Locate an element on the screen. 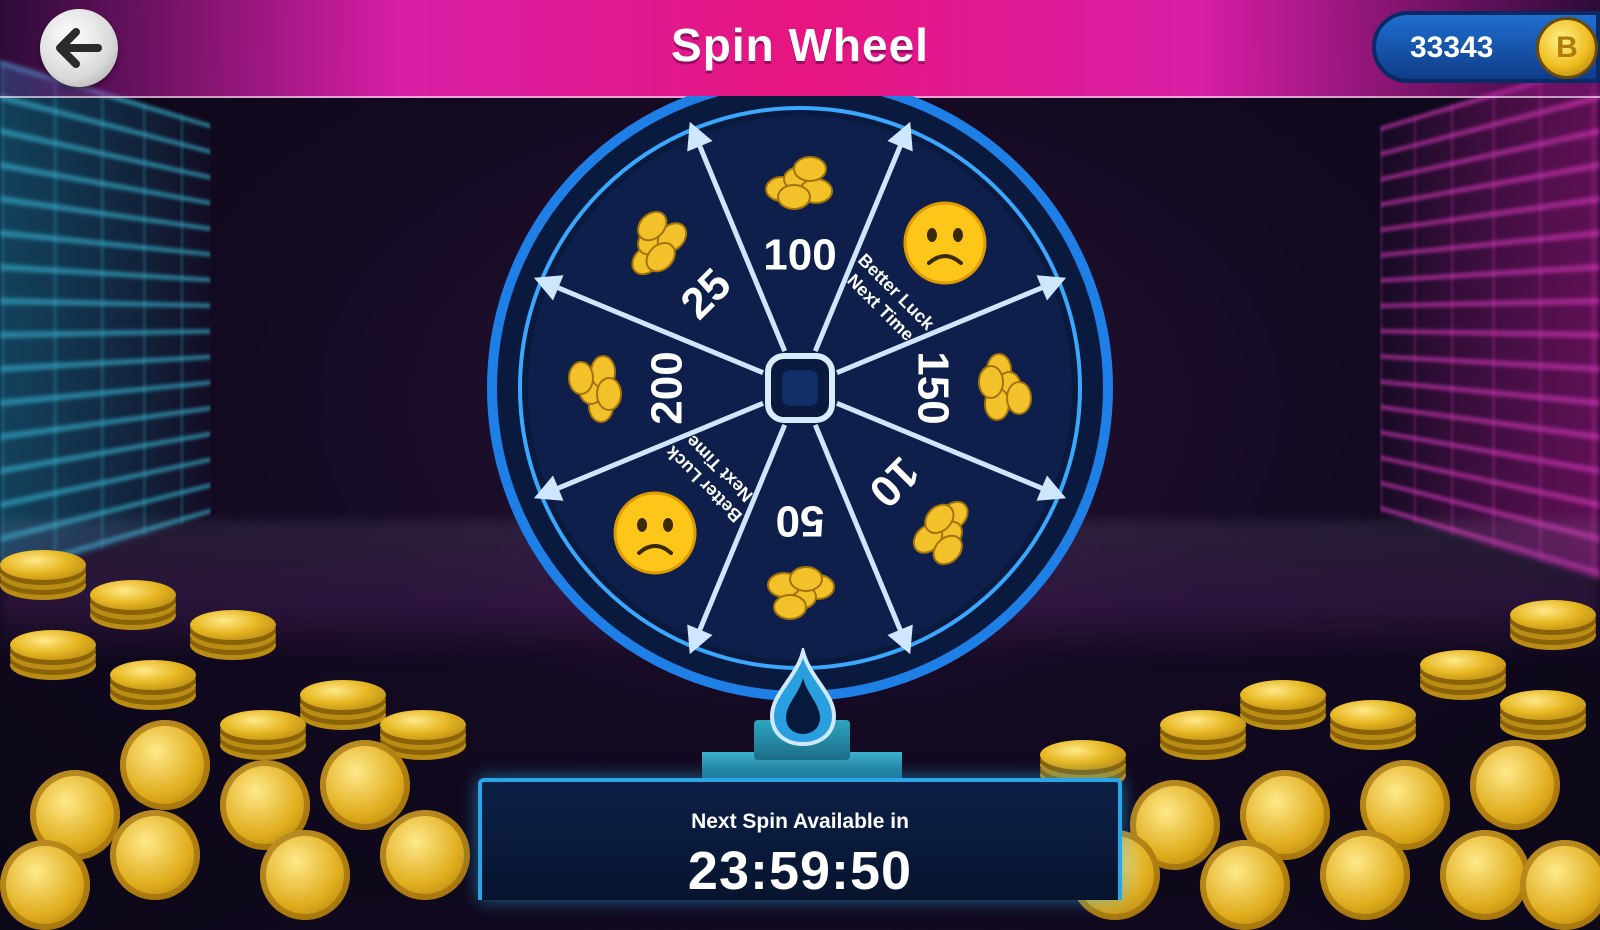  wheel-hub-center is located at coordinates (800, 388).